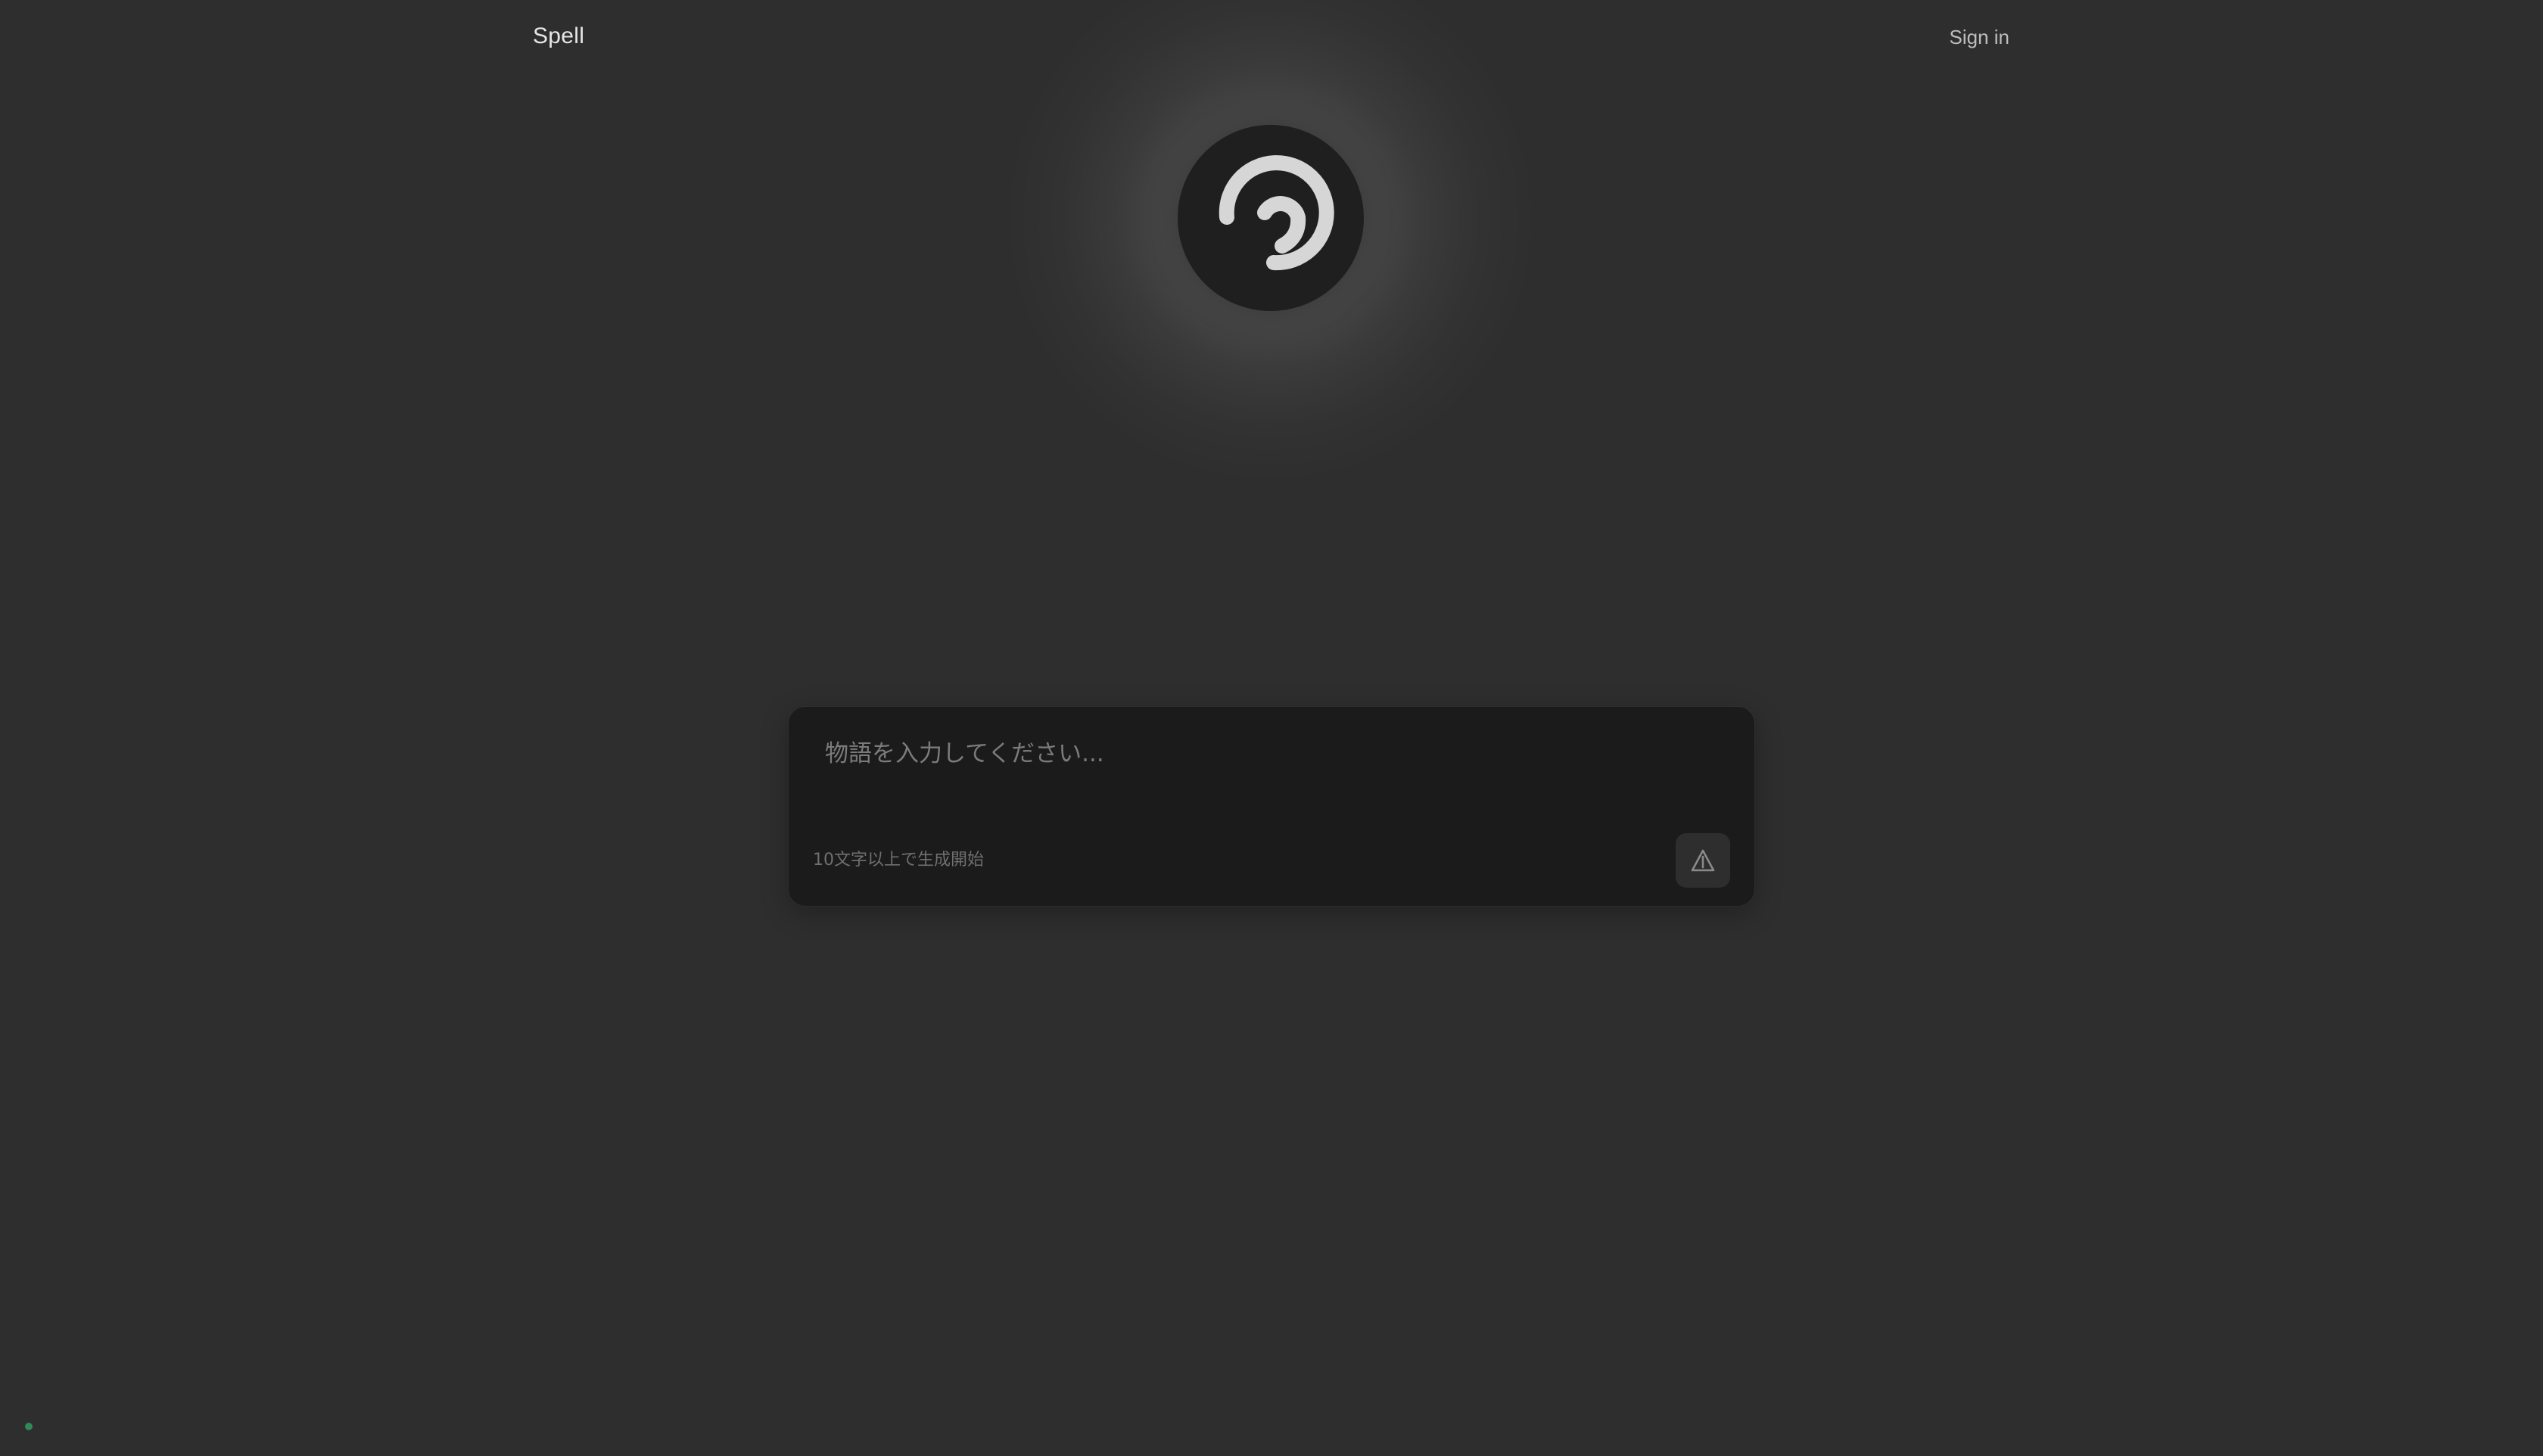 The width and height of the screenshot is (2543, 1456). Describe the element at coordinates (29, 1426) in the screenshot. I see `status-indicator` at that location.